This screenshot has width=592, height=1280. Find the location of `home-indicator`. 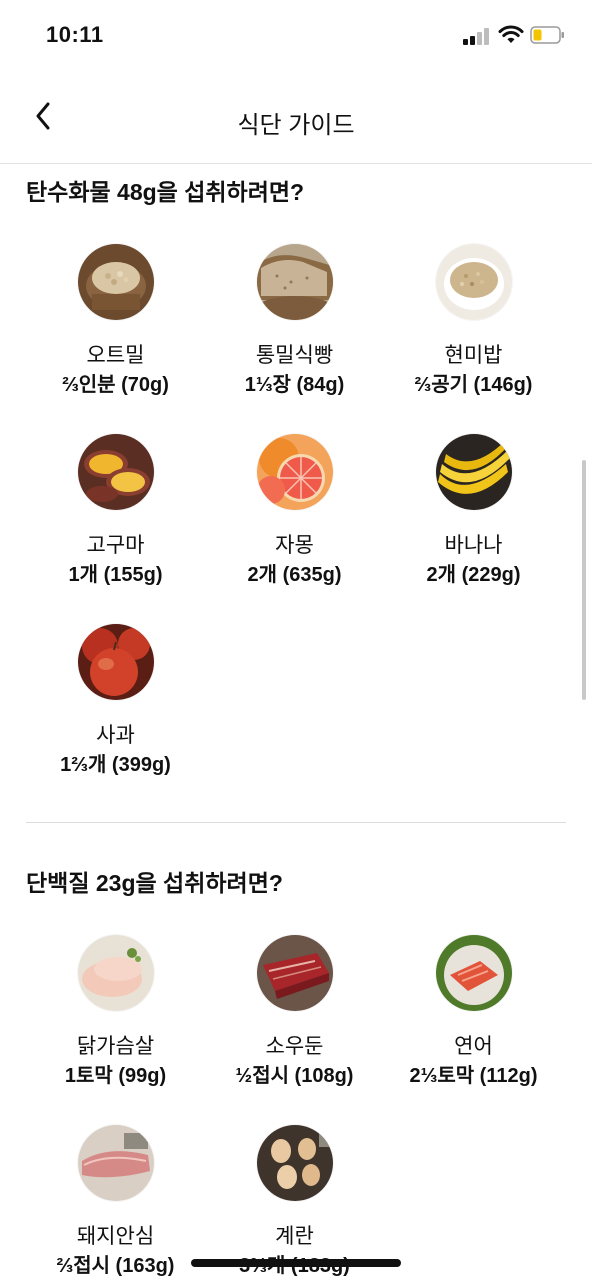

home-indicator is located at coordinates (296, 1263).